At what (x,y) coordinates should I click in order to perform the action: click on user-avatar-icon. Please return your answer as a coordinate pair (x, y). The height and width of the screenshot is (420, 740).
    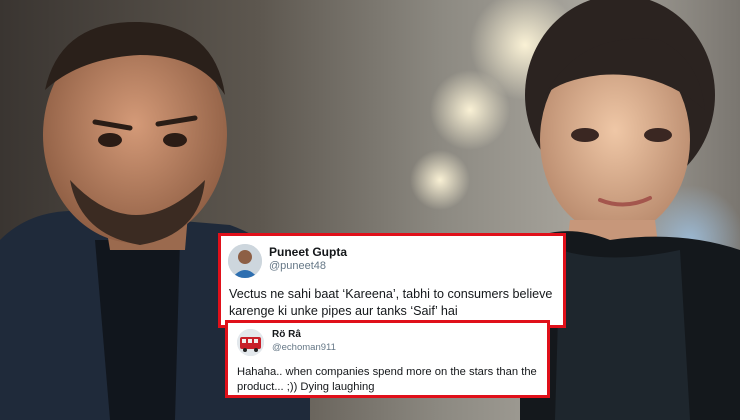
    Looking at the image, I should click on (245, 261).